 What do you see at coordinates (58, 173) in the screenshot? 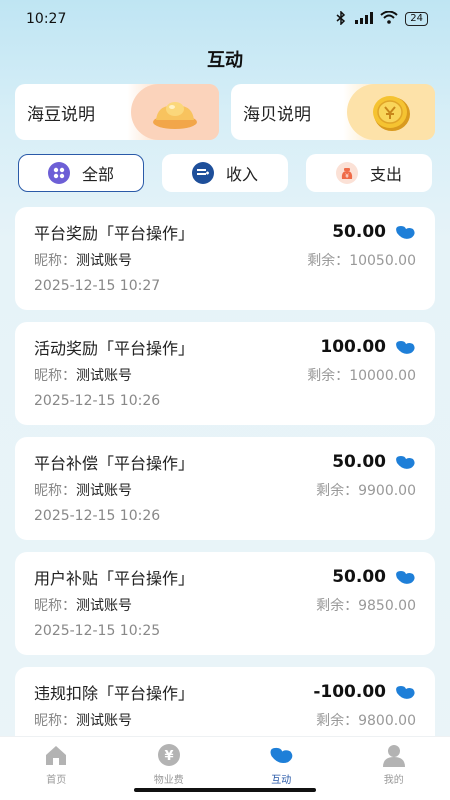
I see `grid-icon` at bounding box center [58, 173].